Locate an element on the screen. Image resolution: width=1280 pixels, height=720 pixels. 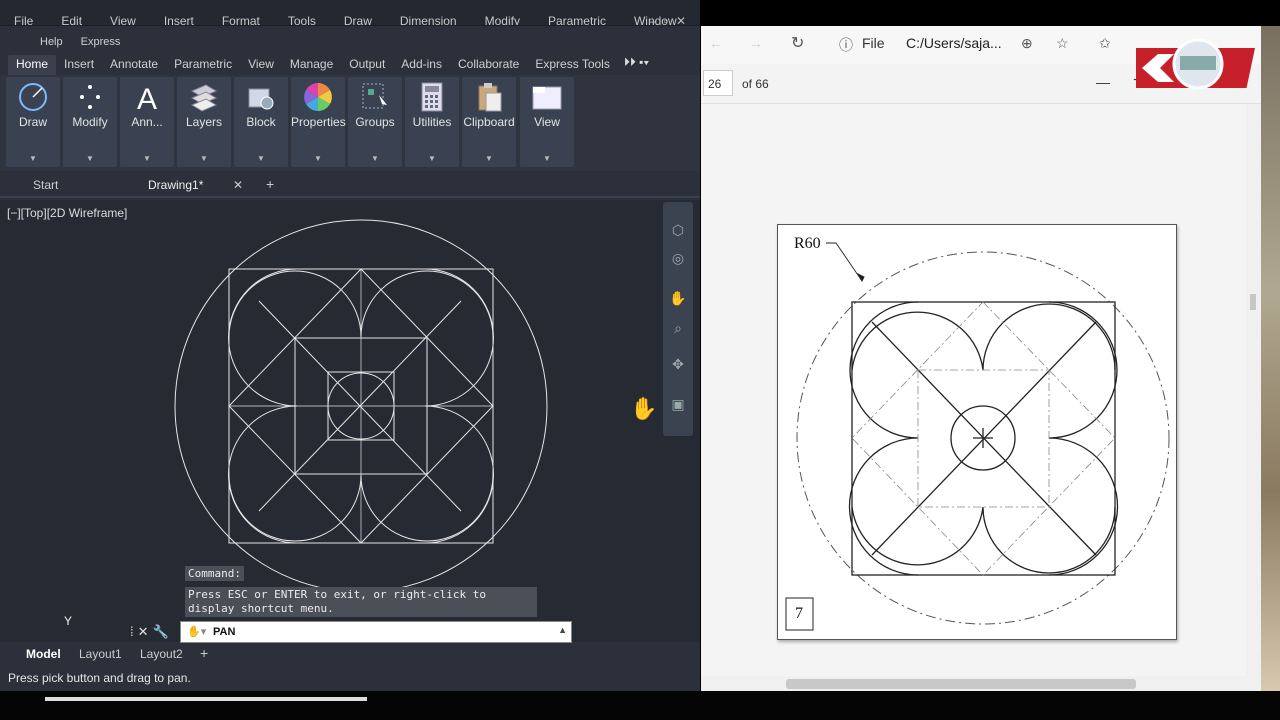
ribbon-overflow-icon: ⏵⏵ ▪▾ is located at coordinates (636, 65).